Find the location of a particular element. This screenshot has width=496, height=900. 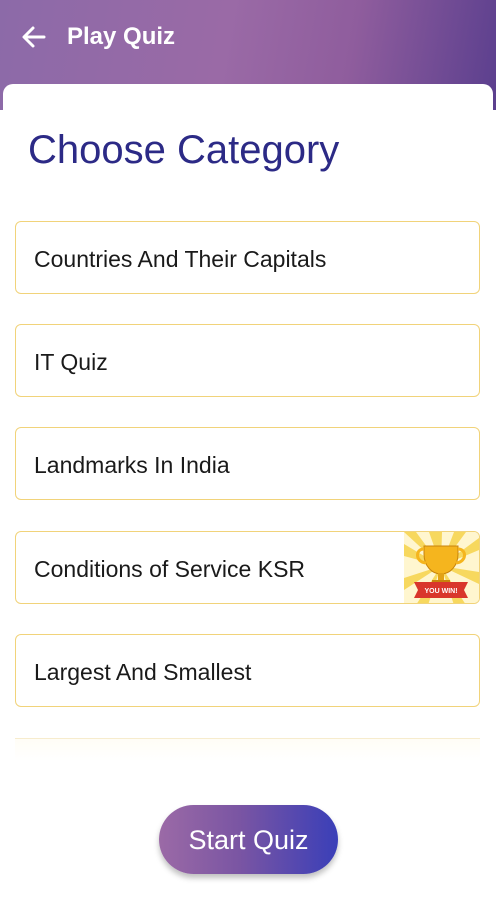

category-item-largest-and-smallest: Largest And Smallest is located at coordinates (247, 670).